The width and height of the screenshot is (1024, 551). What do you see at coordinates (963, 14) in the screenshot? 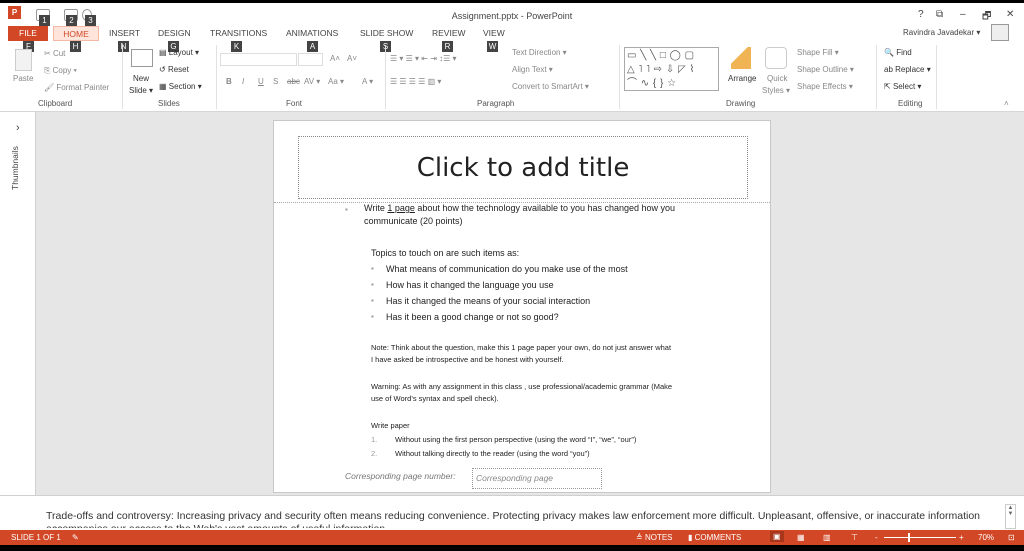
I see `minimize-button: –` at bounding box center [963, 14].